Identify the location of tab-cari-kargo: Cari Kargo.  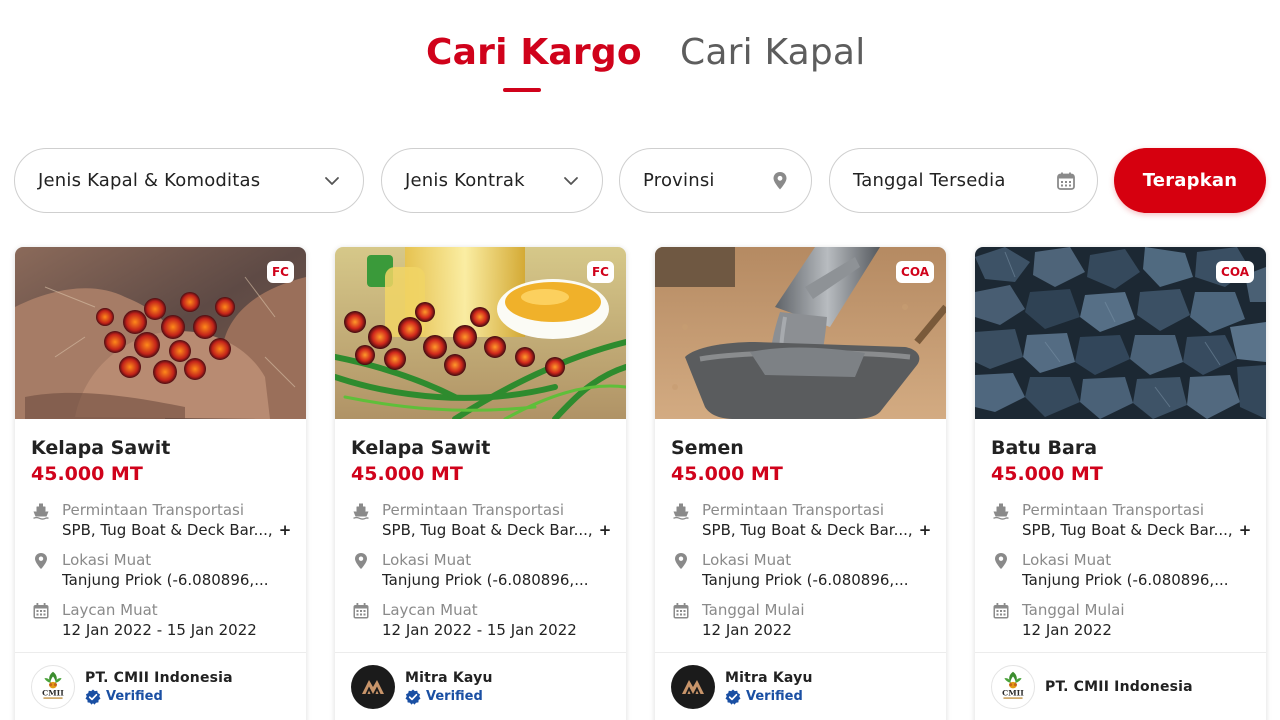
(534, 52).